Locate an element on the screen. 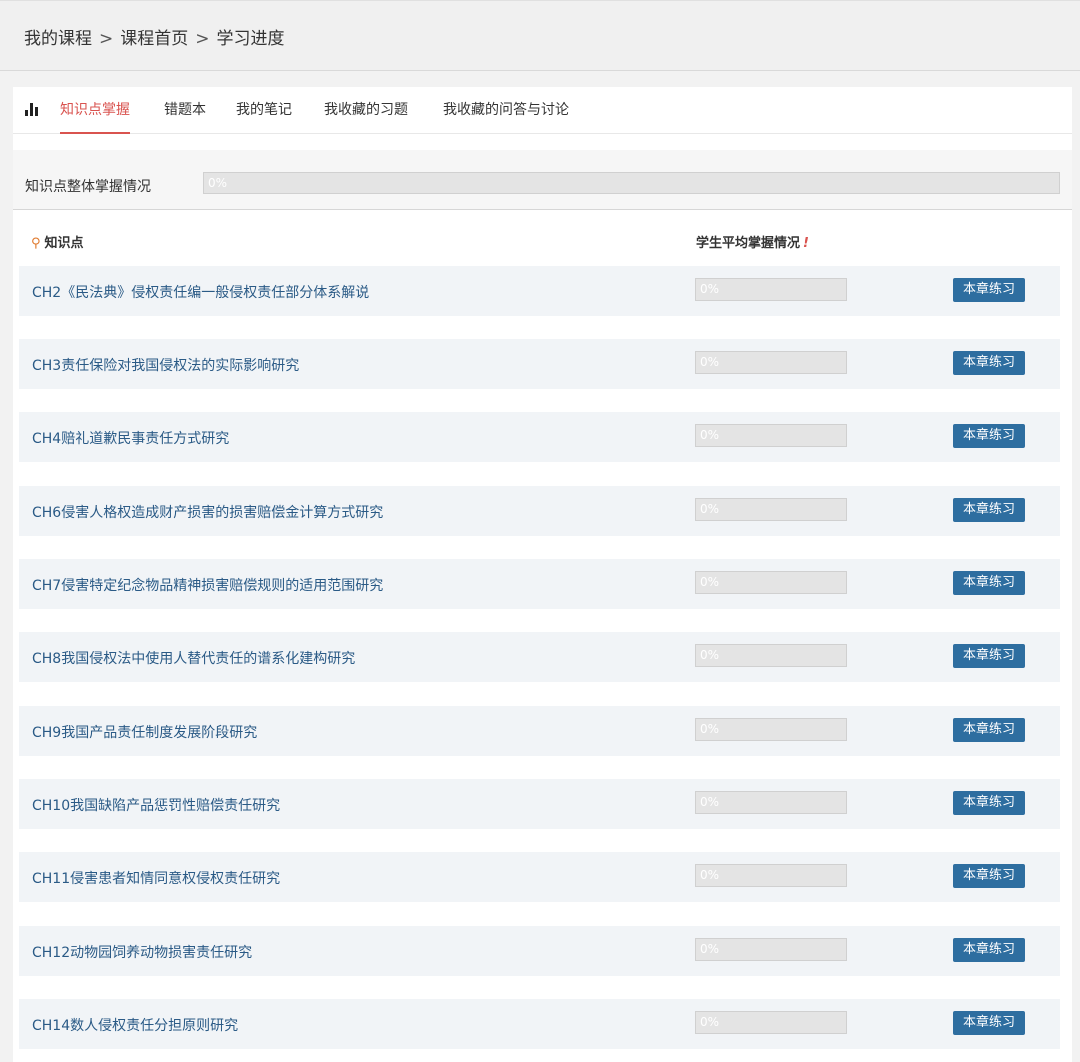 The width and height of the screenshot is (1080, 1062). chapter-title-link: CH12动物园饲养动物损害责任研究 is located at coordinates (142, 952).